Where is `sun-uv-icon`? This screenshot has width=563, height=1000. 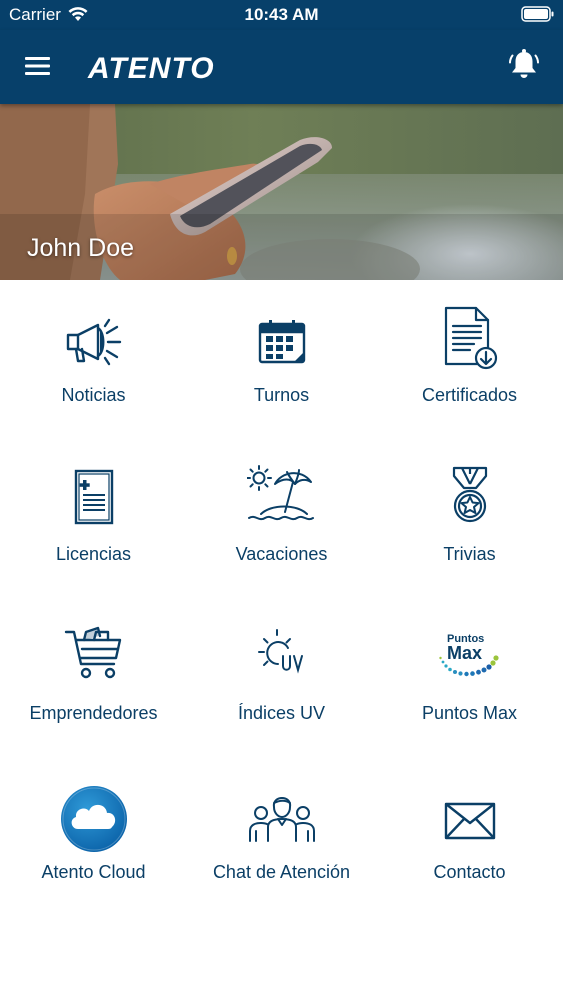
sun-uv-icon is located at coordinates (280, 651).